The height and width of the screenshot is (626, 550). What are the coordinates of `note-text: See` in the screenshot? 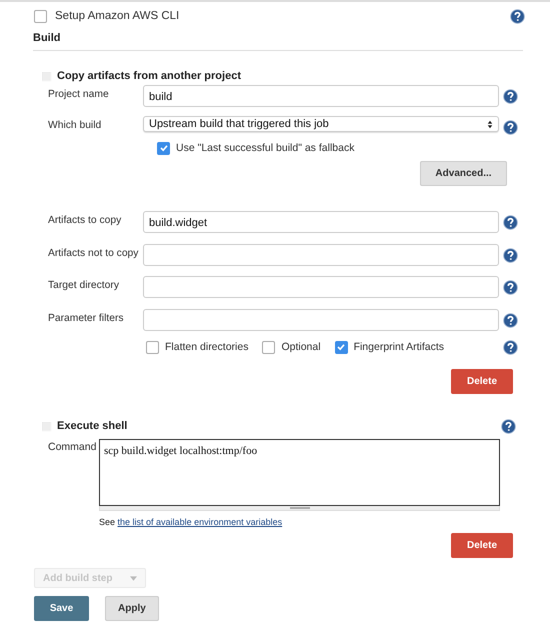 It's located at (107, 522).